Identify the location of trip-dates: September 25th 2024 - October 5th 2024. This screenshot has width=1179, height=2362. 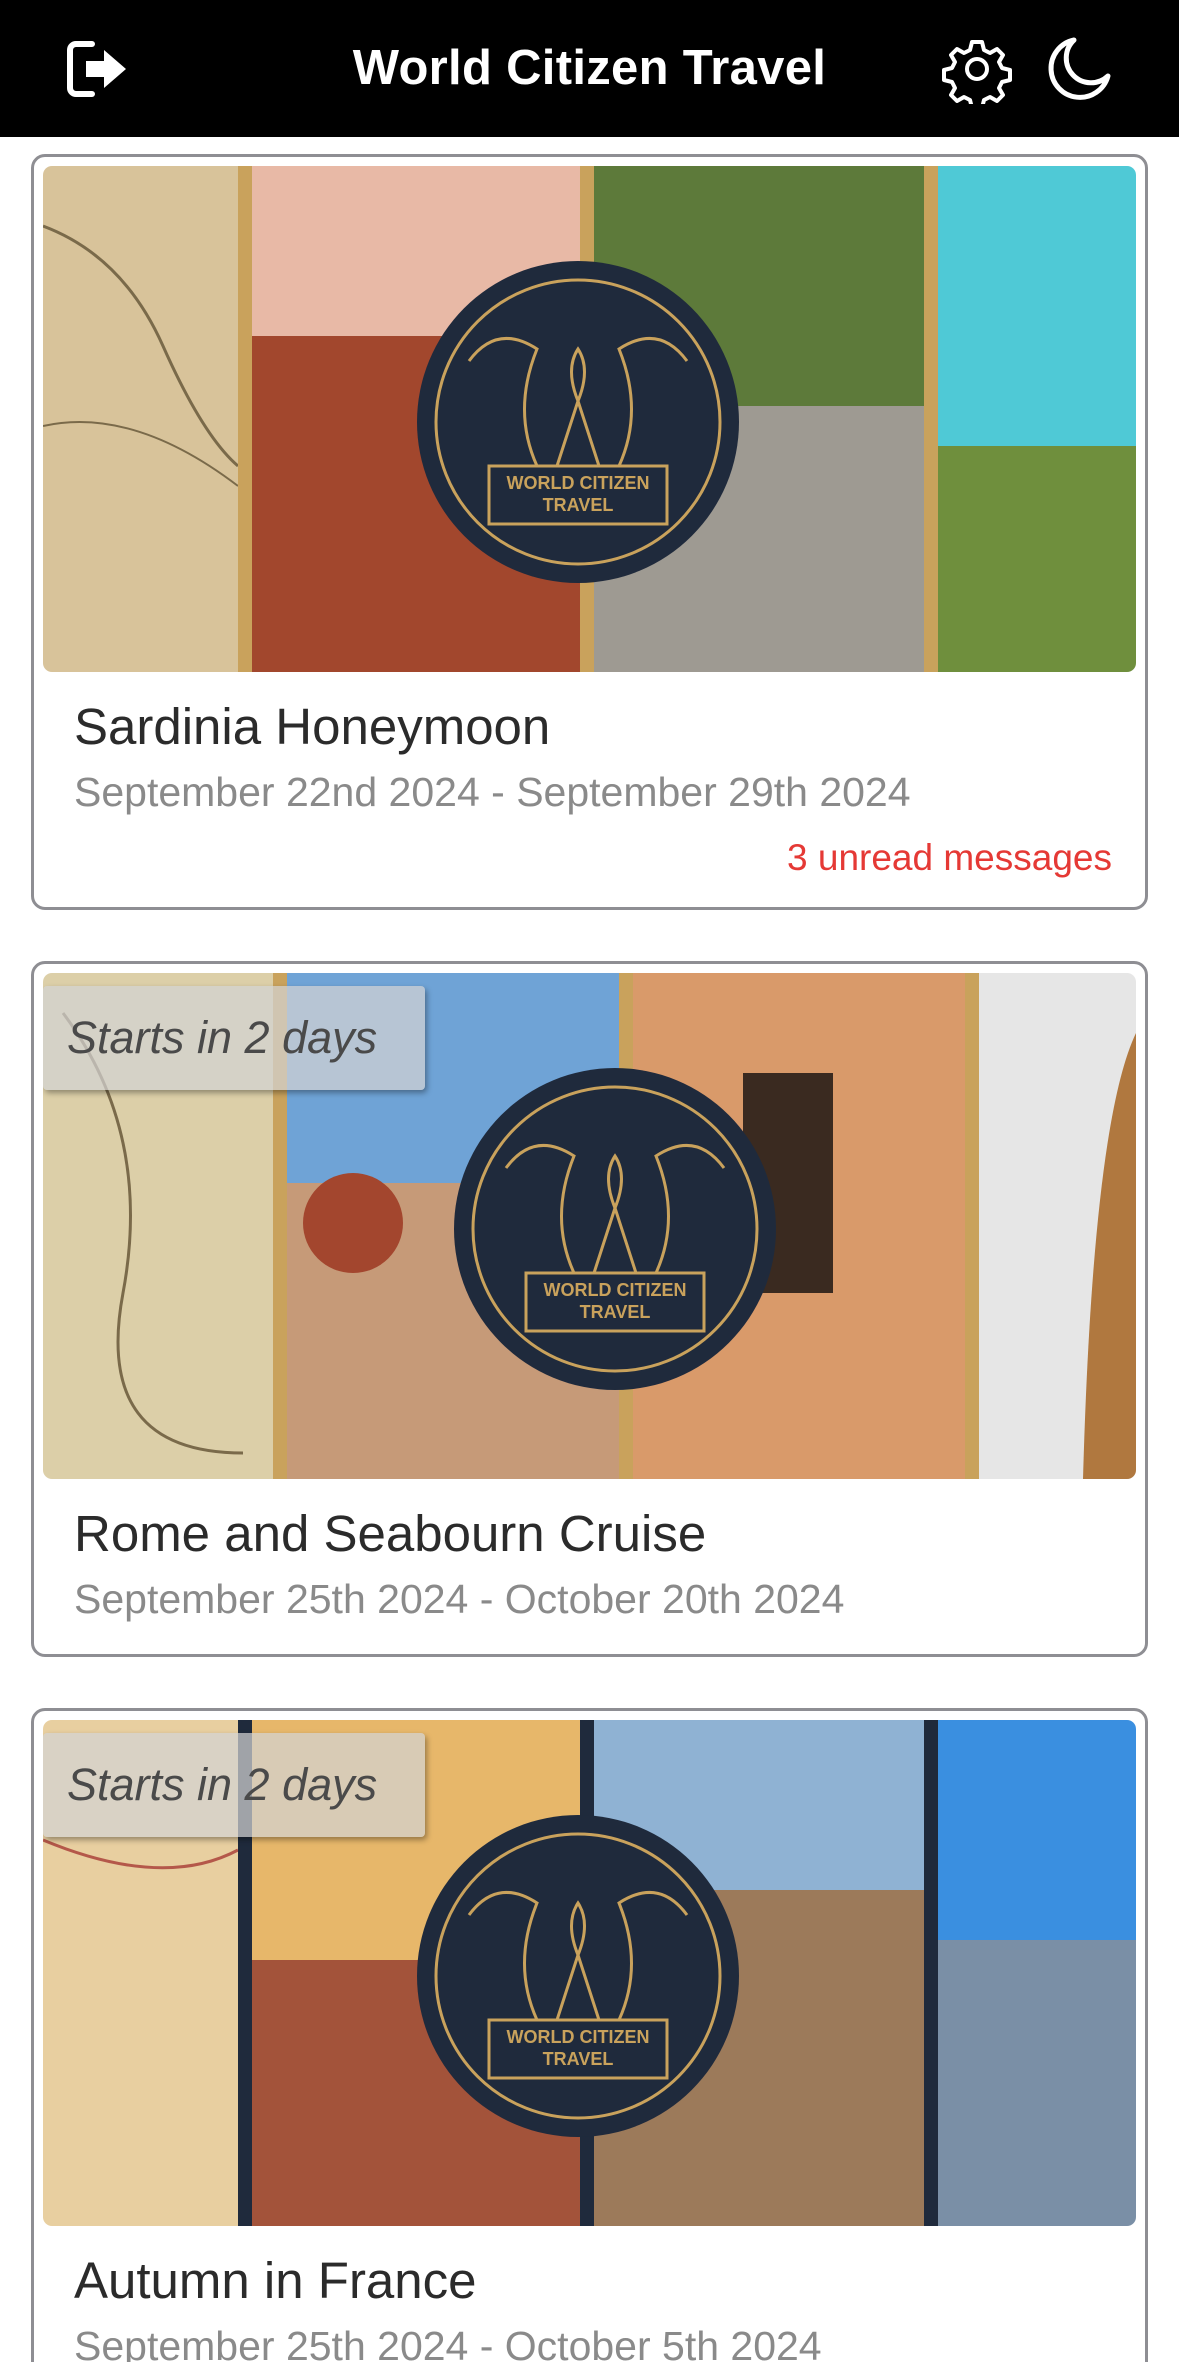
(448, 2342).